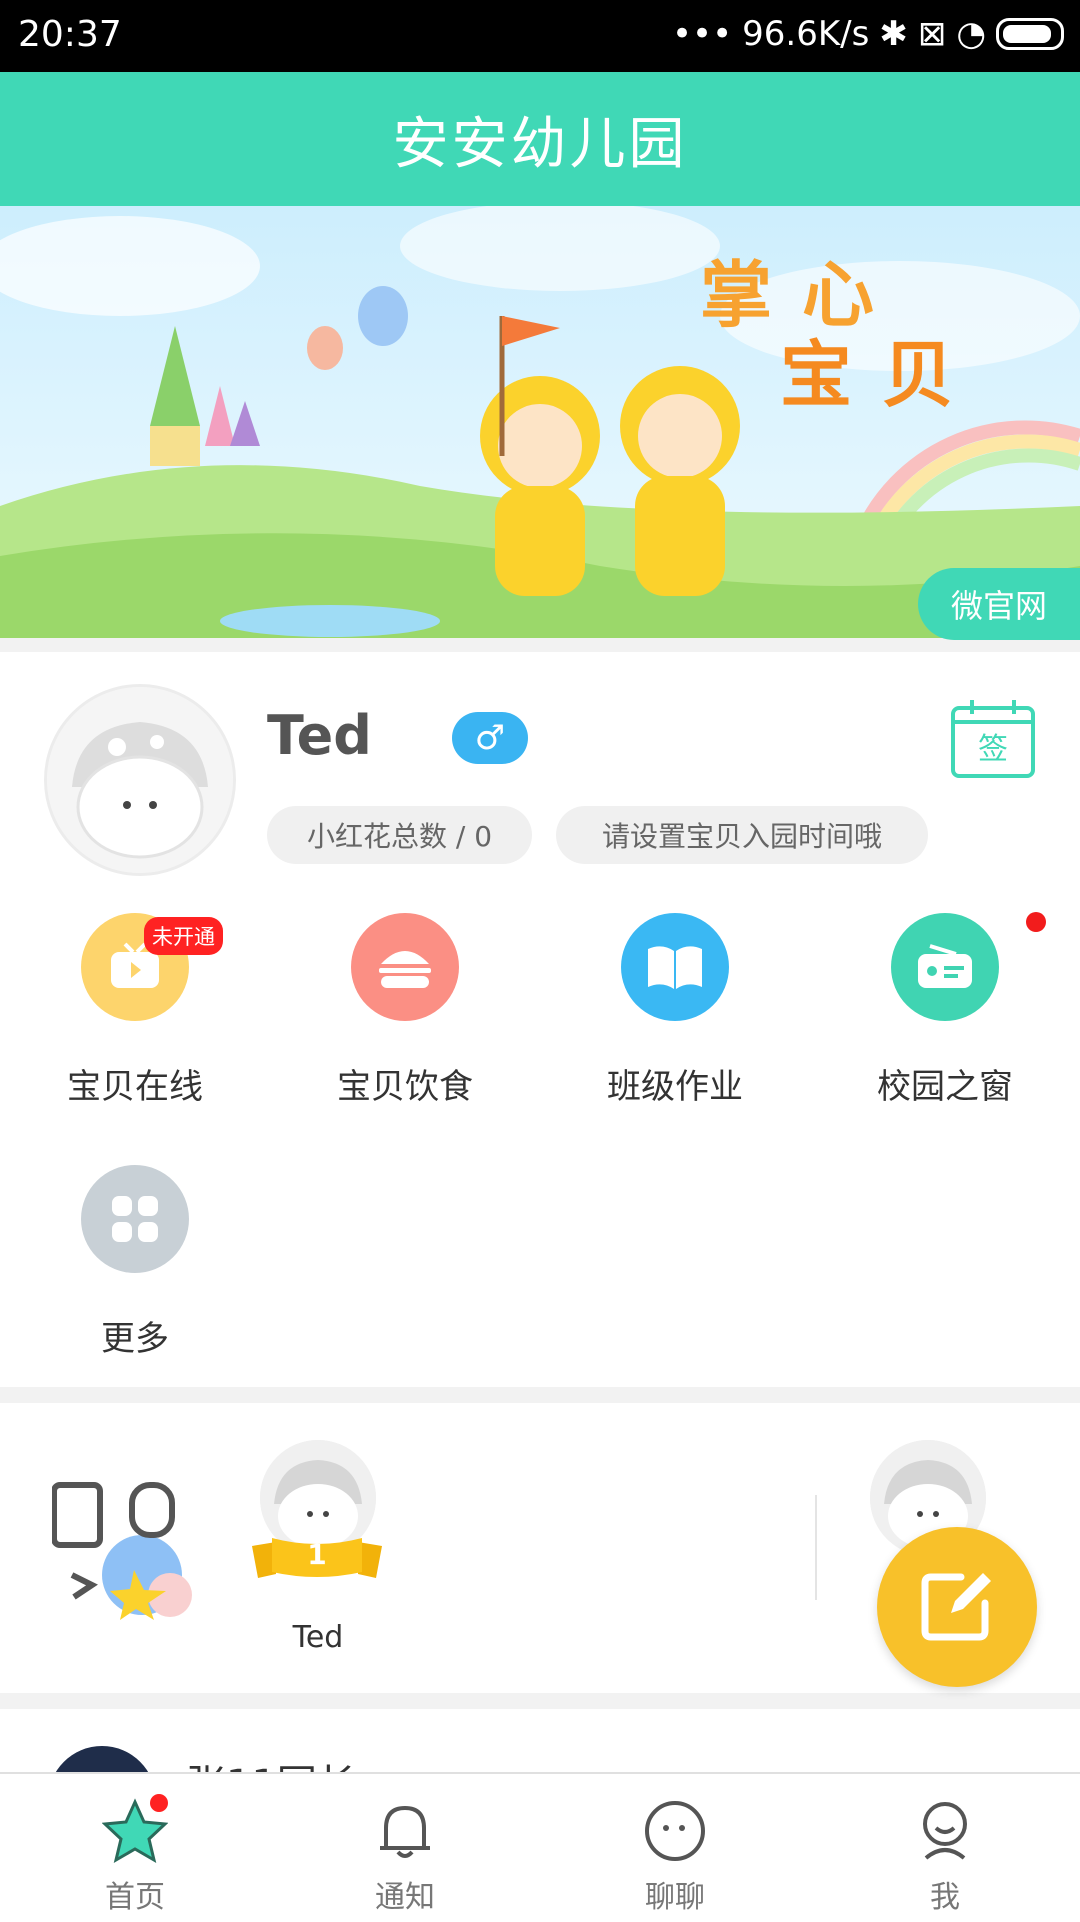 The width and height of the screenshot is (1080, 1922). Describe the element at coordinates (540, 36) in the screenshot. I see `status-bar: 20:37 ••• 96.6K/s ✱ ⊠ ◔` at that location.